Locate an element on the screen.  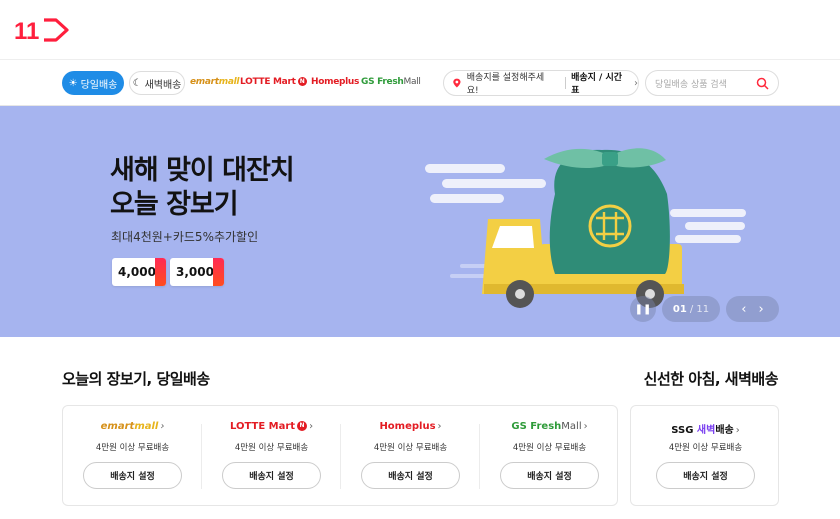
coupon-3000: 3,000 is located at coordinates (197, 272).